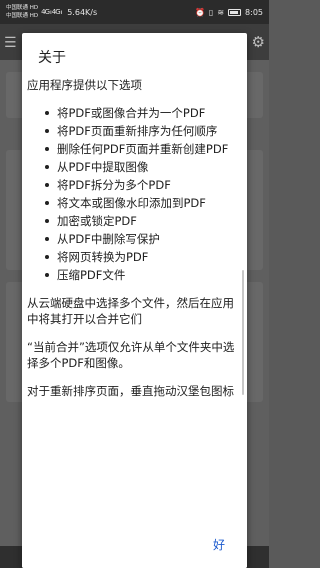  What do you see at coordinates (141, 221) in the screenshot?
I see `feature-item: 加密或锁定PDF` at bounding box center [141, 221].